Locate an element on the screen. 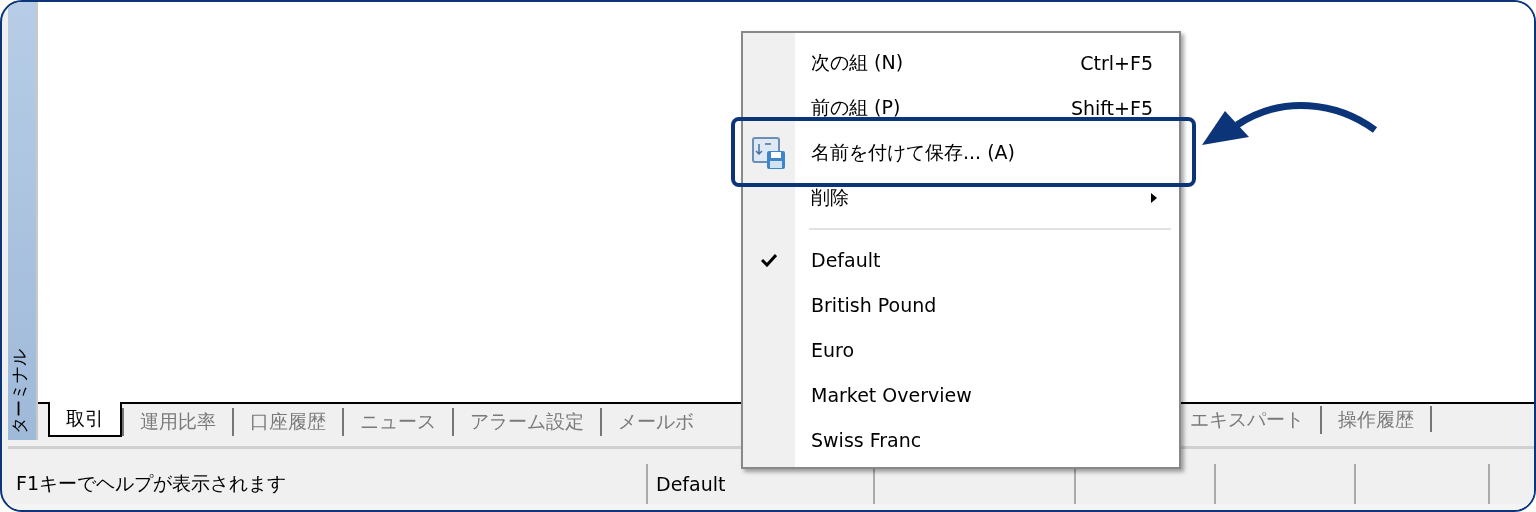 This screenshot has height=512, width=1536. status-text: F1キーでヘルプが表示されます is located at coordinates (151, 483).